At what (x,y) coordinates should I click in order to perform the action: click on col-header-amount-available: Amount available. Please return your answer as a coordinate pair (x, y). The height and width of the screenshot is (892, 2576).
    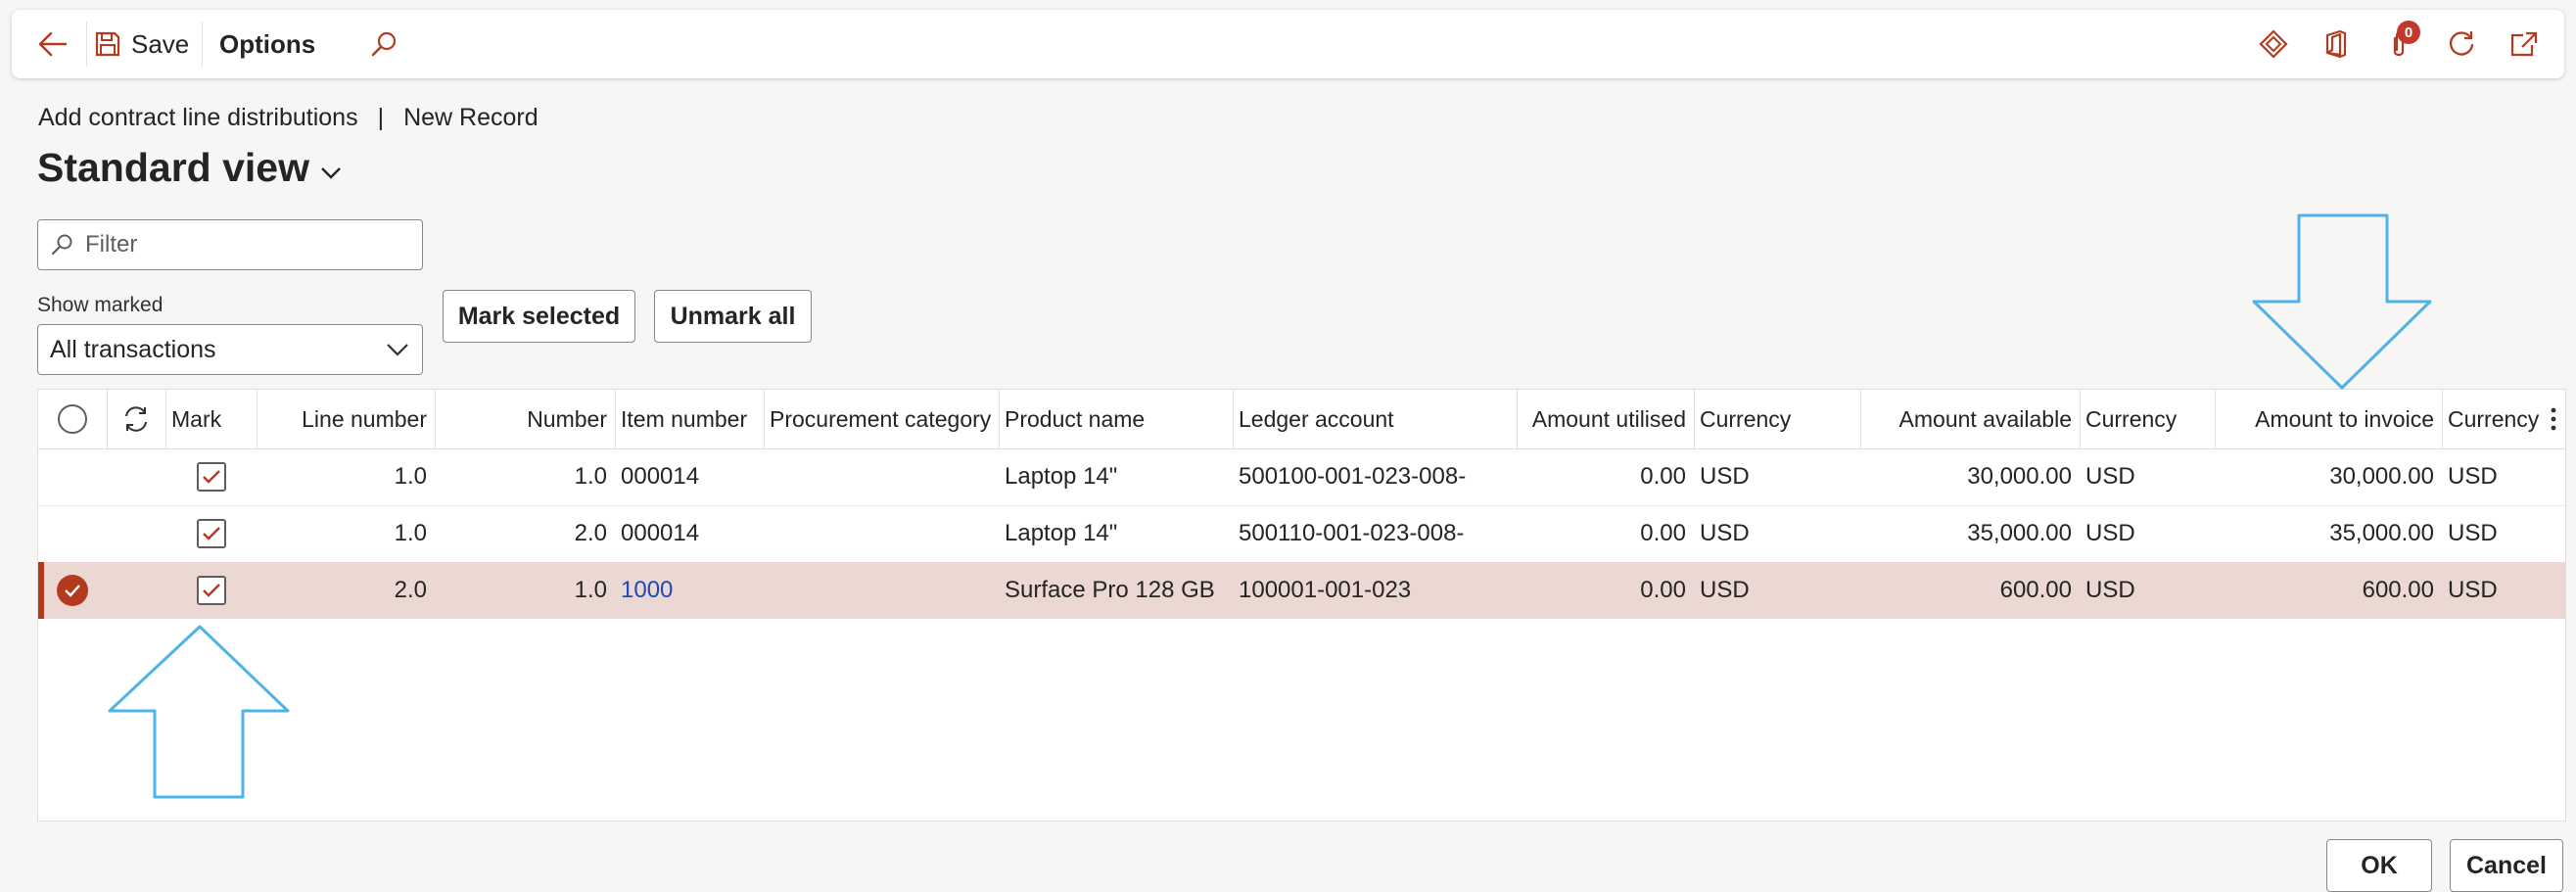
    Looking at the image, I should click on (1970, 419).